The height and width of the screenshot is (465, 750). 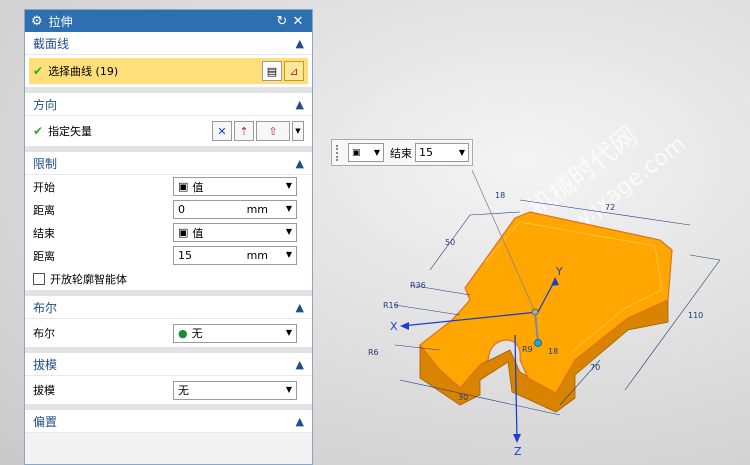 What do you see at coordinates (88, 279) in the screenshot?
I see `open-profile-label: 开放轮廓智能体` at bounding box center [88, 279].